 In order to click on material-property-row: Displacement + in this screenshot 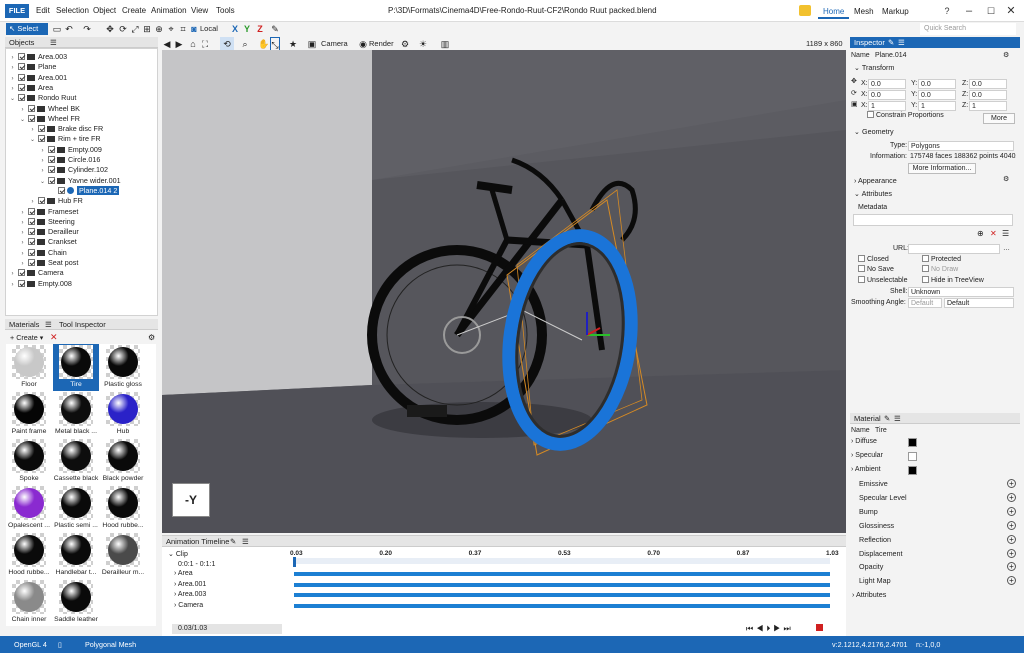, I will do `click(935, 553)`.